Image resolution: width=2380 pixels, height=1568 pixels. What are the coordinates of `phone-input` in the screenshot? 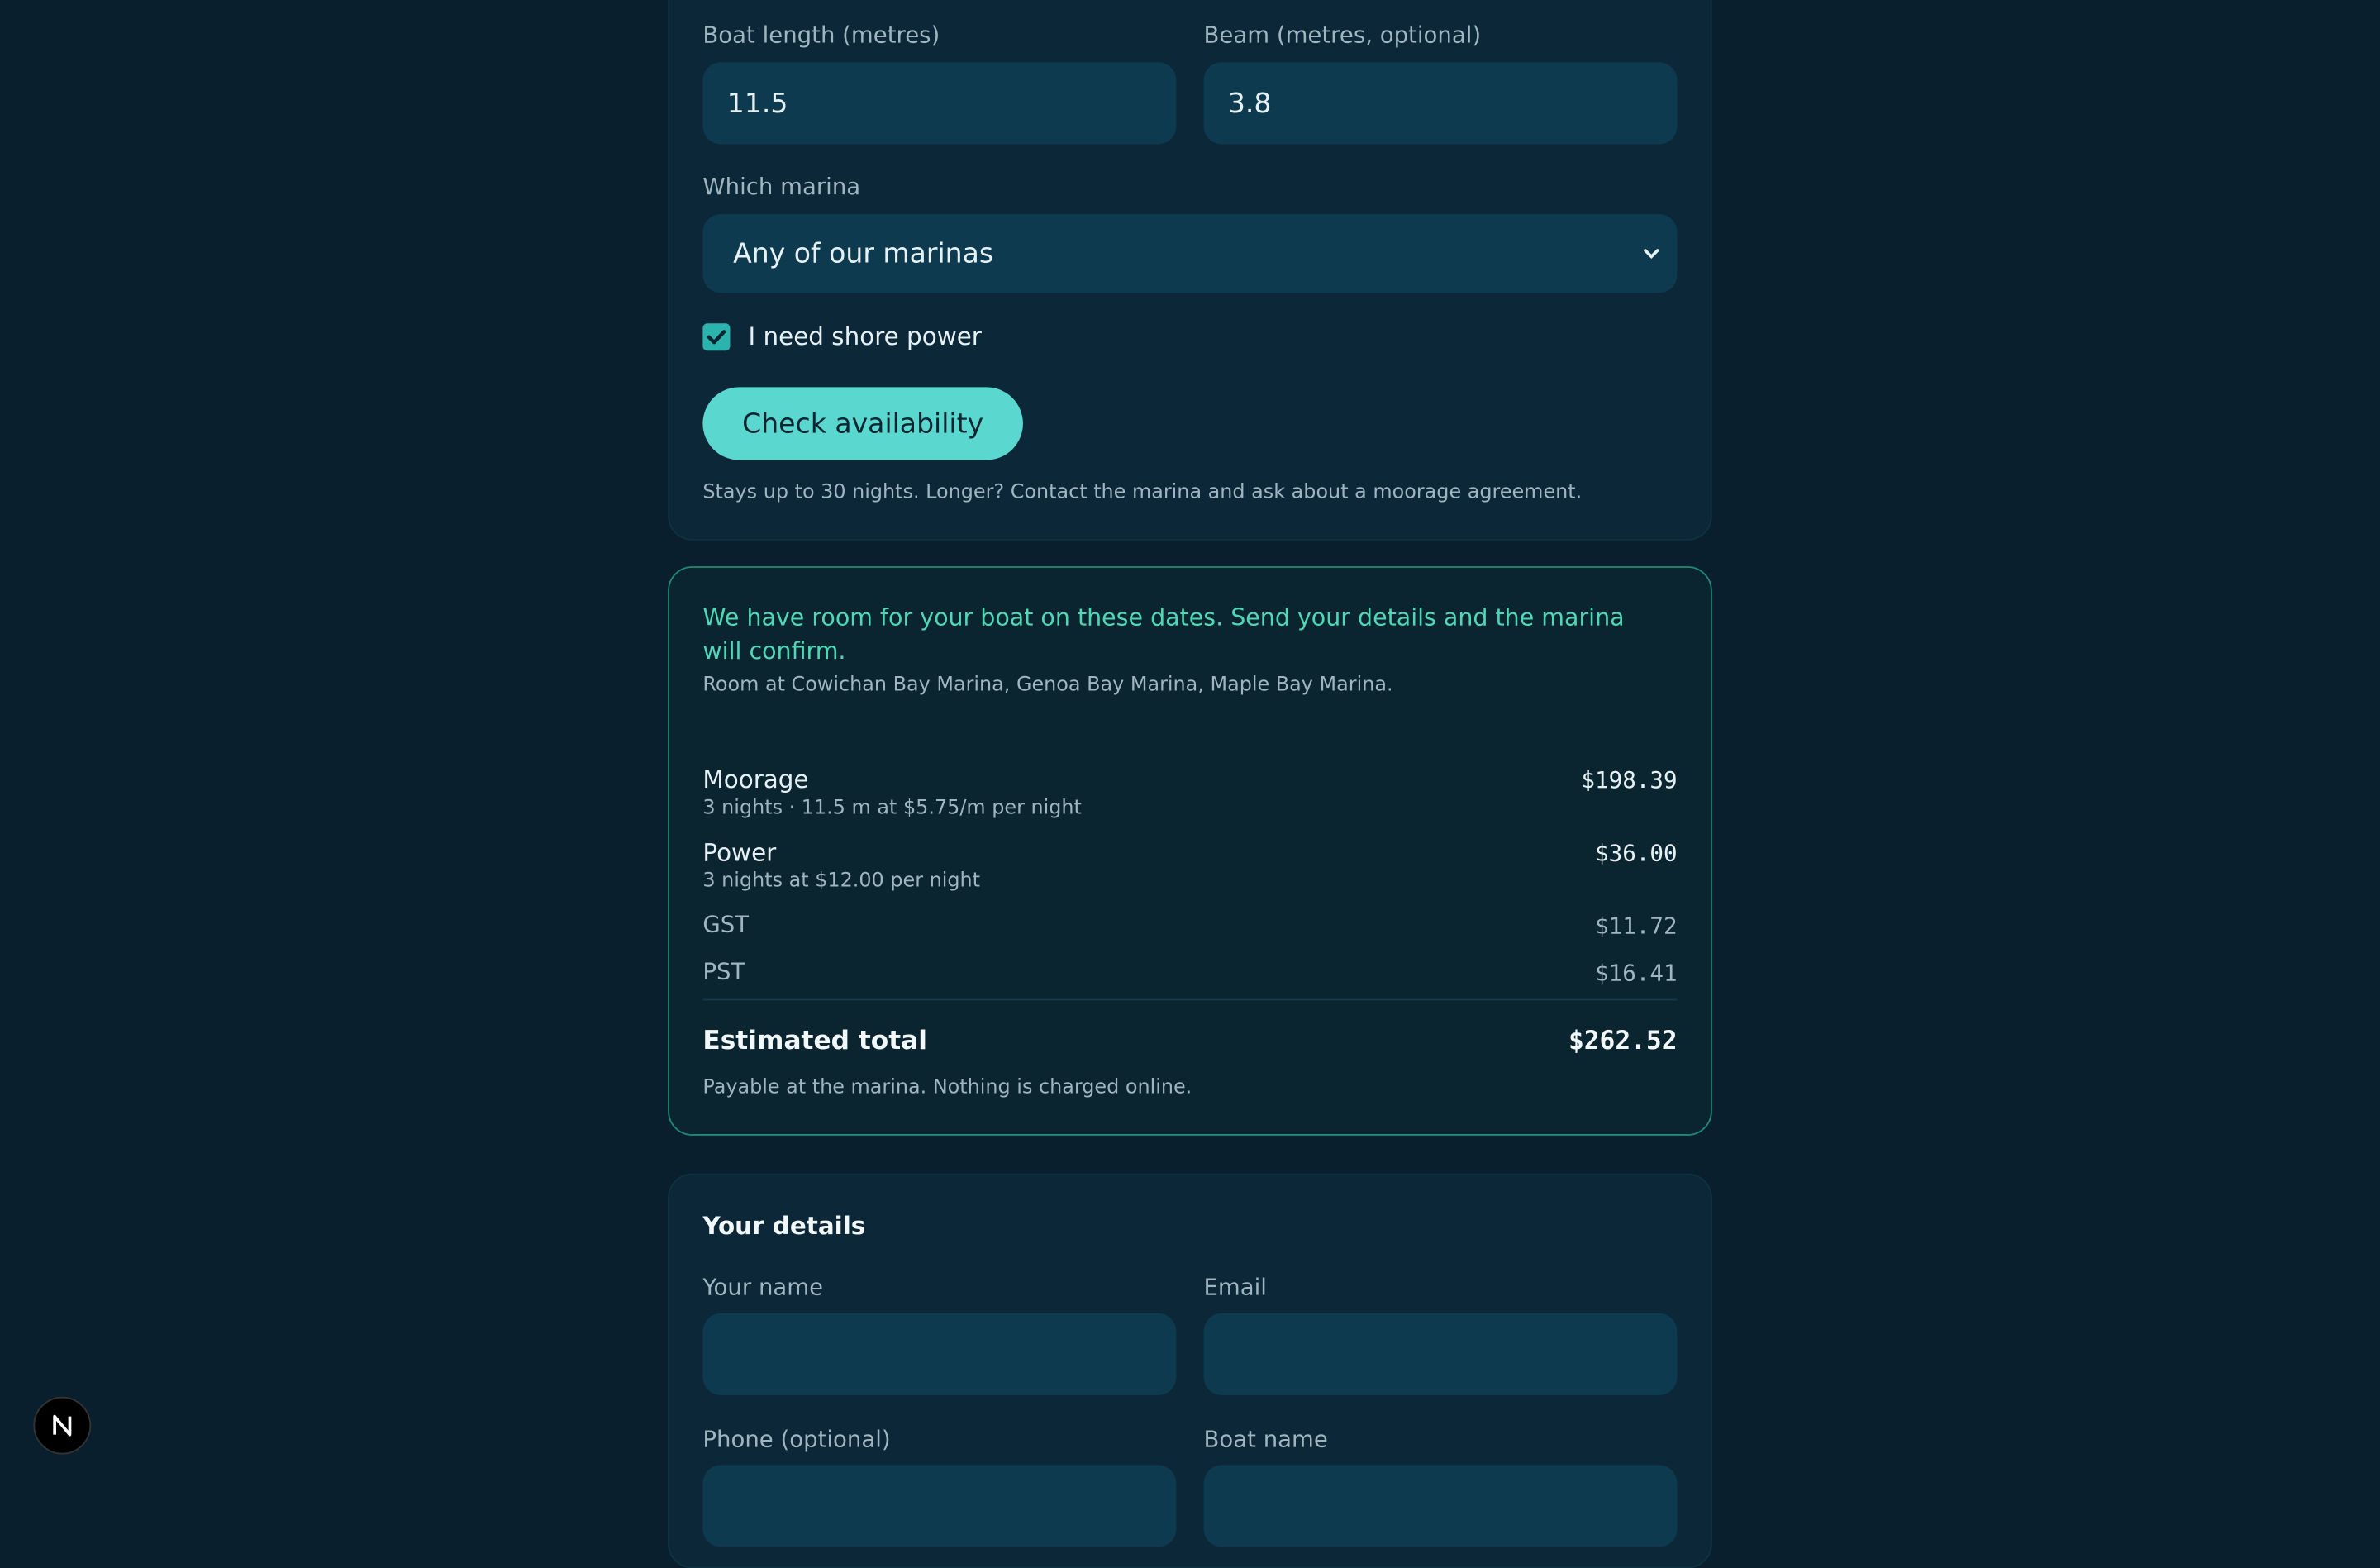 It's located at (939, 1506).